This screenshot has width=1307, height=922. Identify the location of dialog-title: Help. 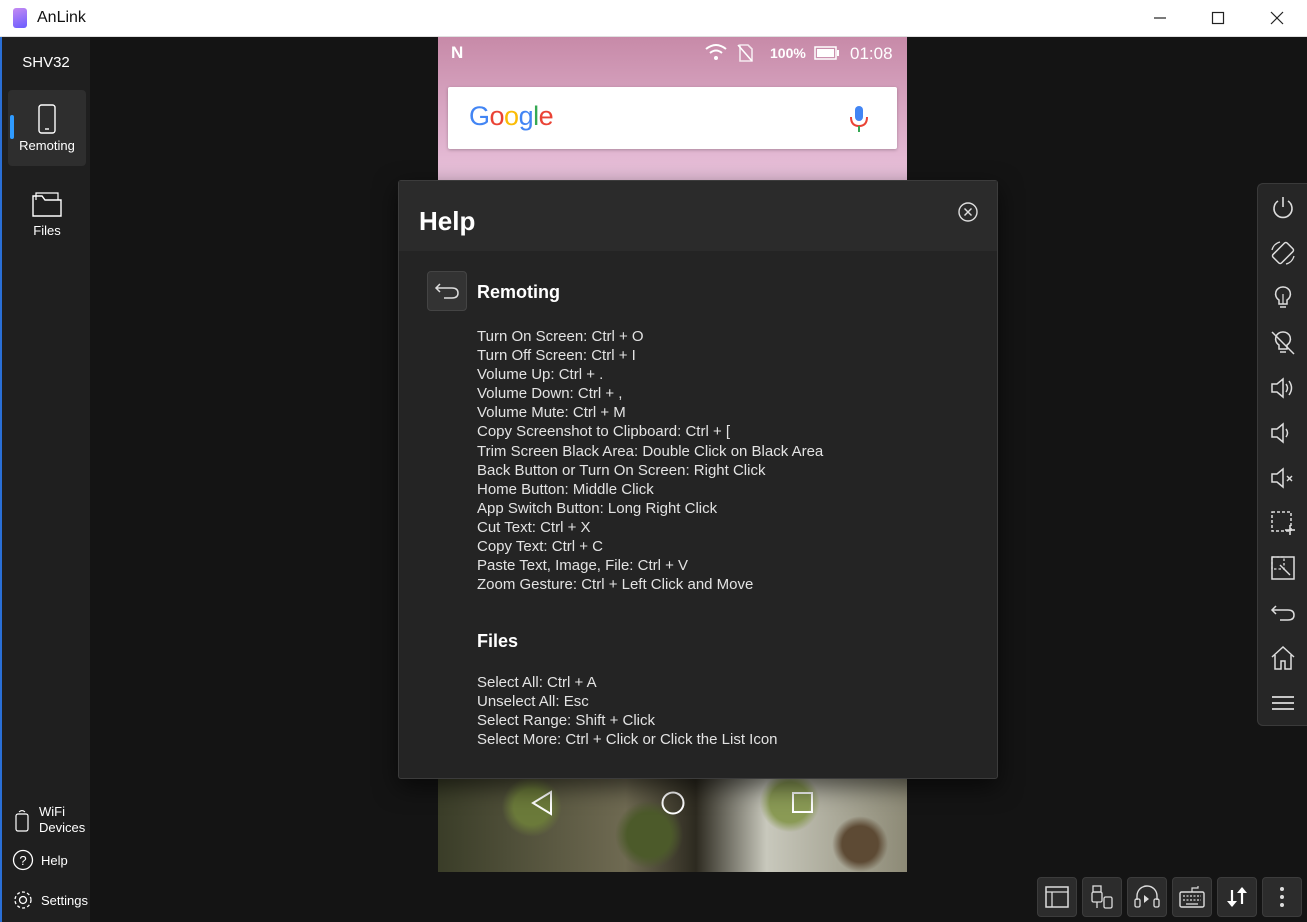
(447, 221).